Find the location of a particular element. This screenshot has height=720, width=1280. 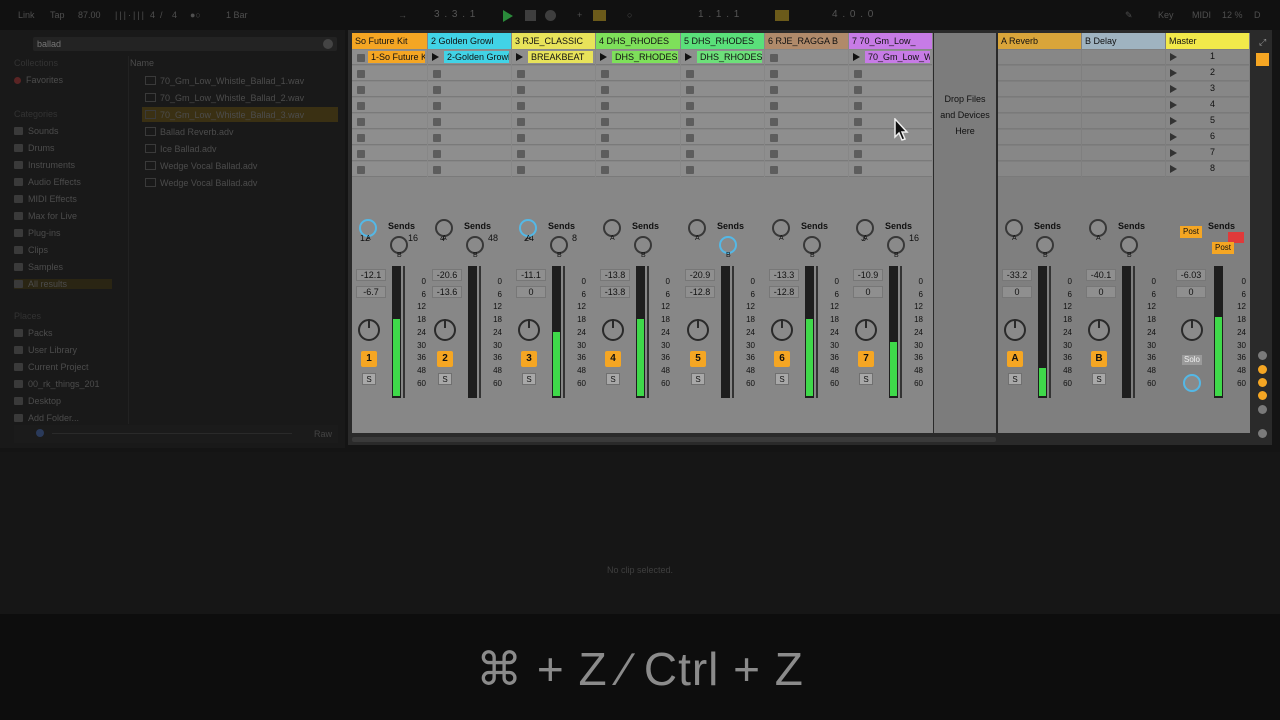

key-map-button: Key is located at coordinates (1166, 15).